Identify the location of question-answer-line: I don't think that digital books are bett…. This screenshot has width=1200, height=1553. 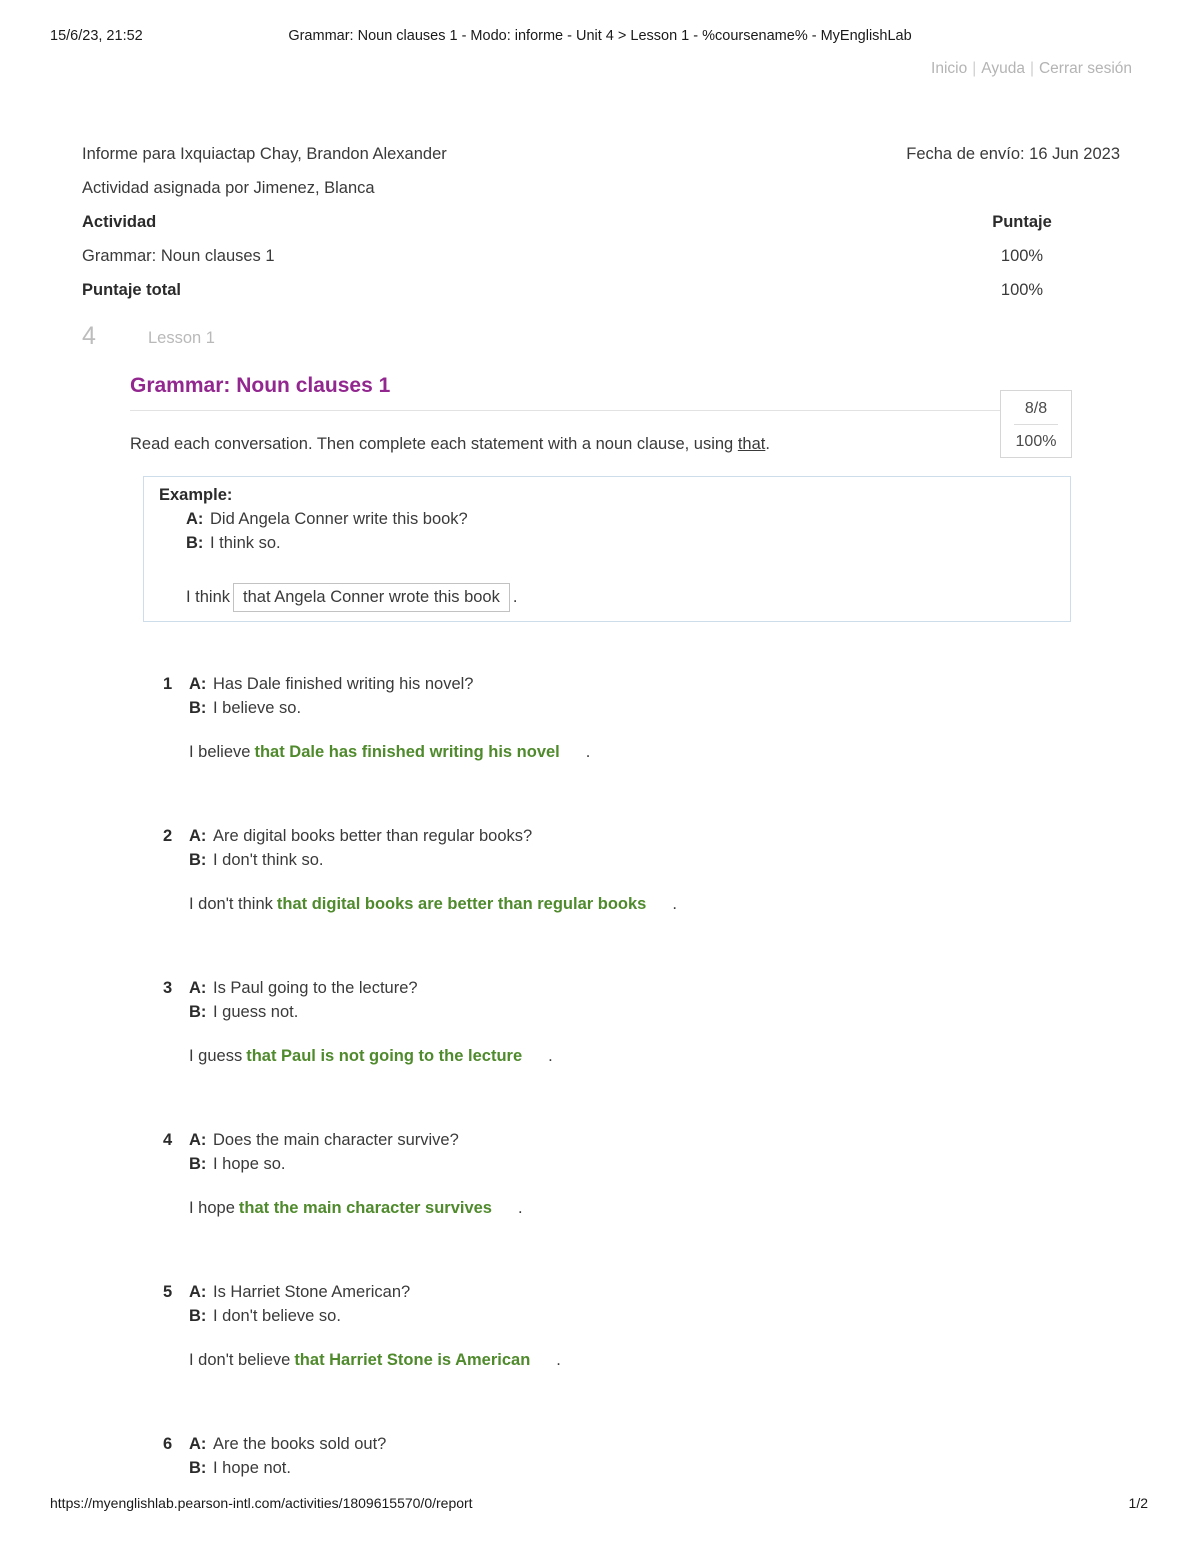
(433, 904).